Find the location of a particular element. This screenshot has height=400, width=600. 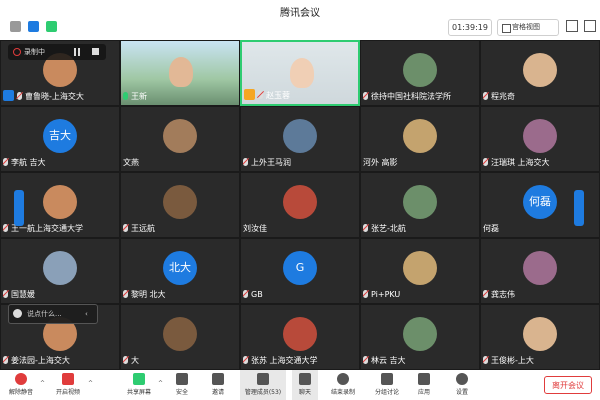

participant-tile: 王新 is located at coordinates (180, 73).